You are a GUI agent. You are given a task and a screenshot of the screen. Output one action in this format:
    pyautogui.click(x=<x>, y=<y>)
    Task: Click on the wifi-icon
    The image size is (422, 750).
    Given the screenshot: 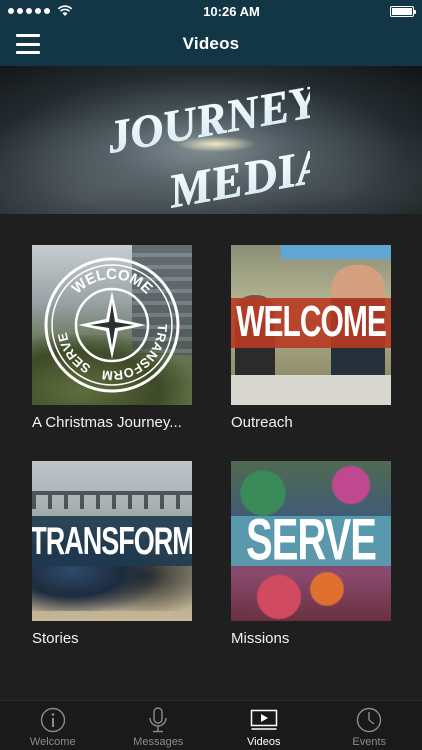 What is the action you would take?
    pyautogui.click(x=65, y=10)
    